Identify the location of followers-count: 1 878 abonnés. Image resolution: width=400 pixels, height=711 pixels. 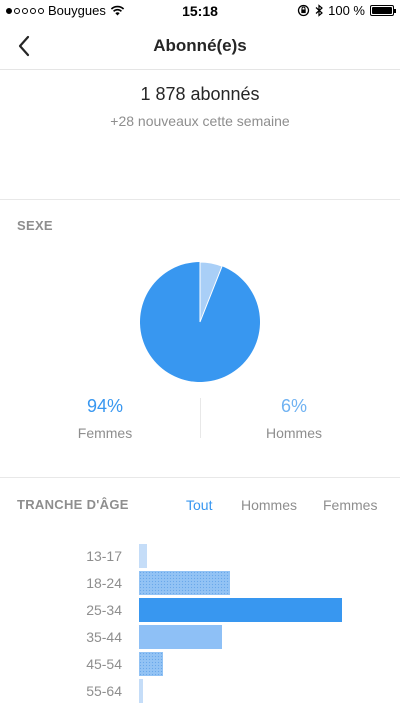
(200, 94).